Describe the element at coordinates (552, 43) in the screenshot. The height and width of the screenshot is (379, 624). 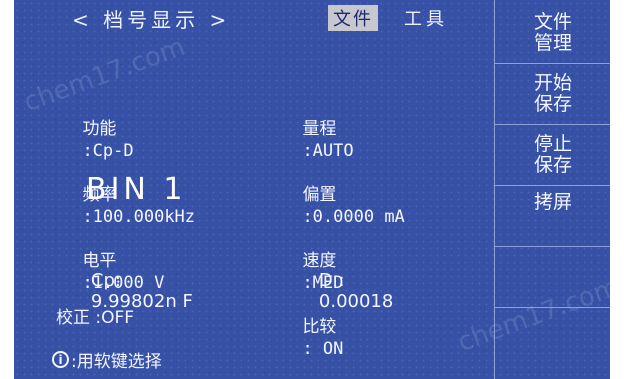
I see `softkey-label-line2: 管理` at that location.